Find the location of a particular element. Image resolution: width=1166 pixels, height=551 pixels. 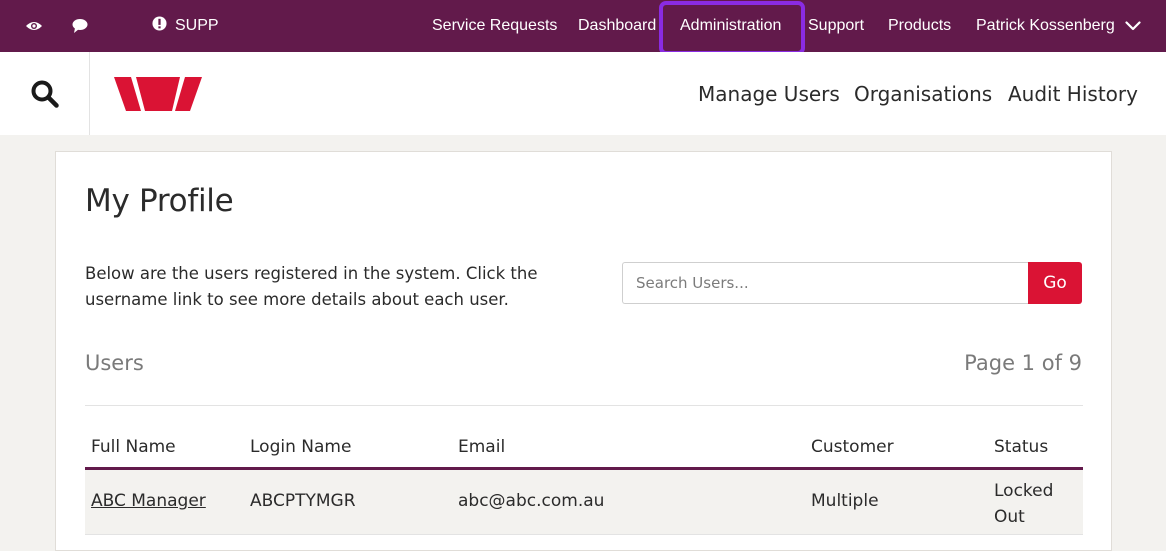

topnav-dashboard: Dashboard is located at coordinates (617, 26).